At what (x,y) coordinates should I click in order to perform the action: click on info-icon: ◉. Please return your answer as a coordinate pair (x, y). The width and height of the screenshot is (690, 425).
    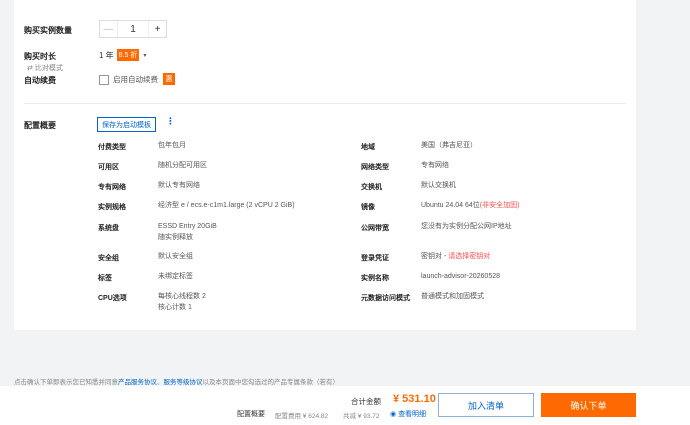
    Looking at the image, I should click on (393, 414).